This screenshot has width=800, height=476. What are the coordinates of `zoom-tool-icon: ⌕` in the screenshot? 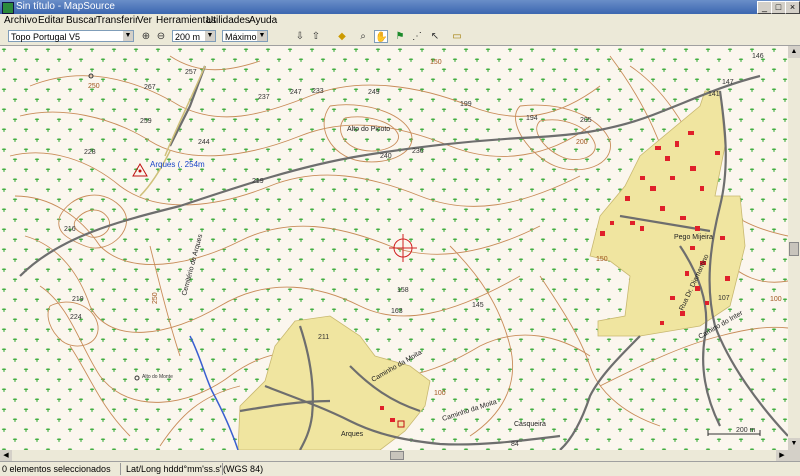 It's located at (363, 36).